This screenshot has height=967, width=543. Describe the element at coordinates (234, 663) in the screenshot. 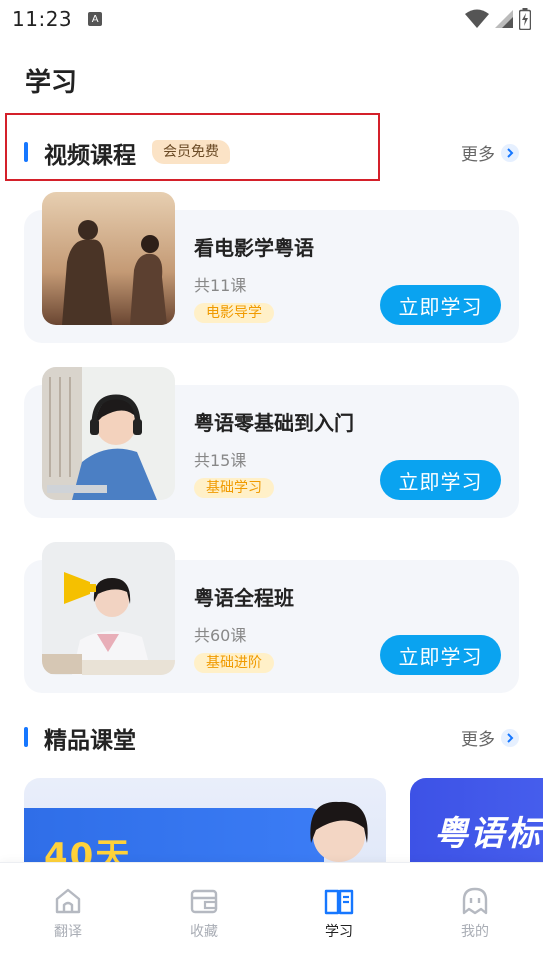

I see `course-tag: 基础进阶` at that location.